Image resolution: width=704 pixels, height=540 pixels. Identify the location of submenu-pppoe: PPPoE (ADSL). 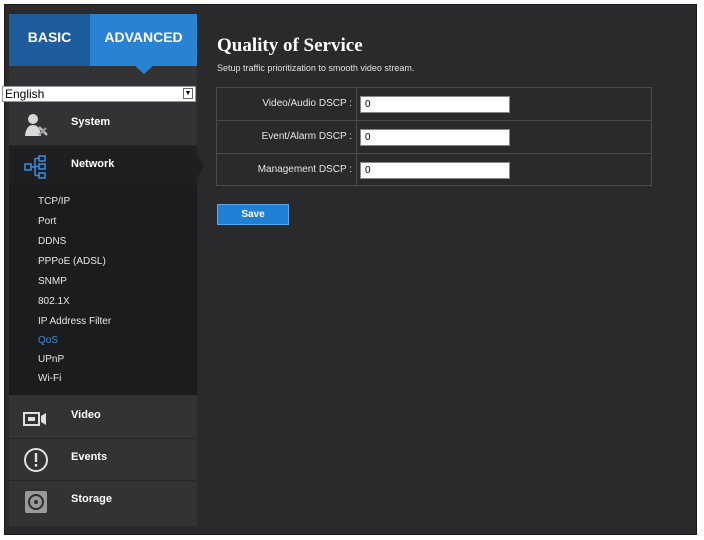
(72, 261).